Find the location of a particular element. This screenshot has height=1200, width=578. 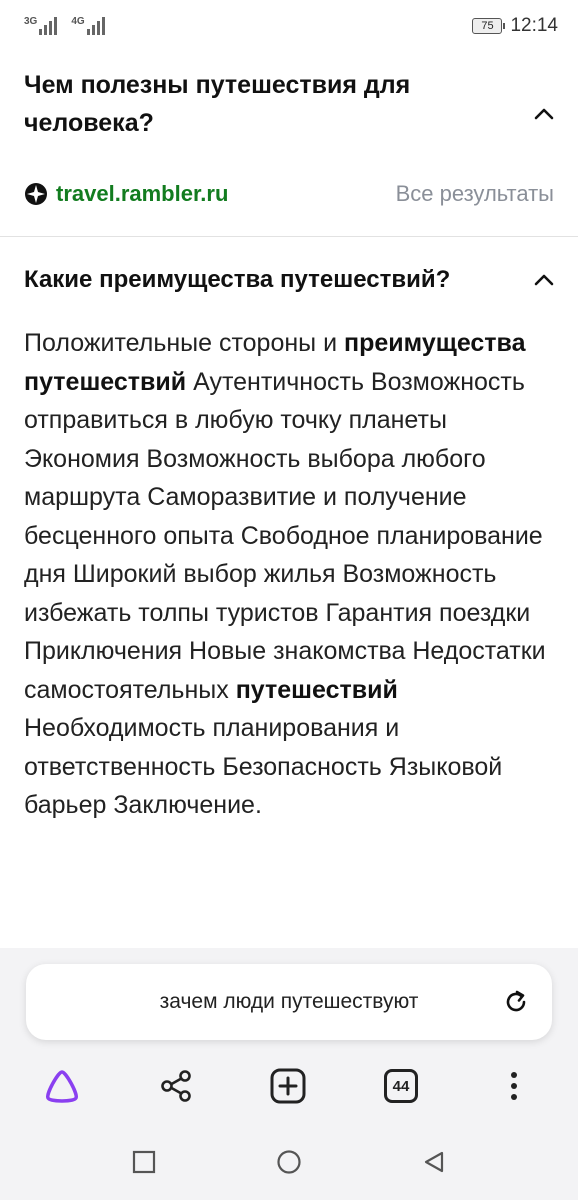

source-link: travel.rambler.ru is located at coordinates (126, 194).